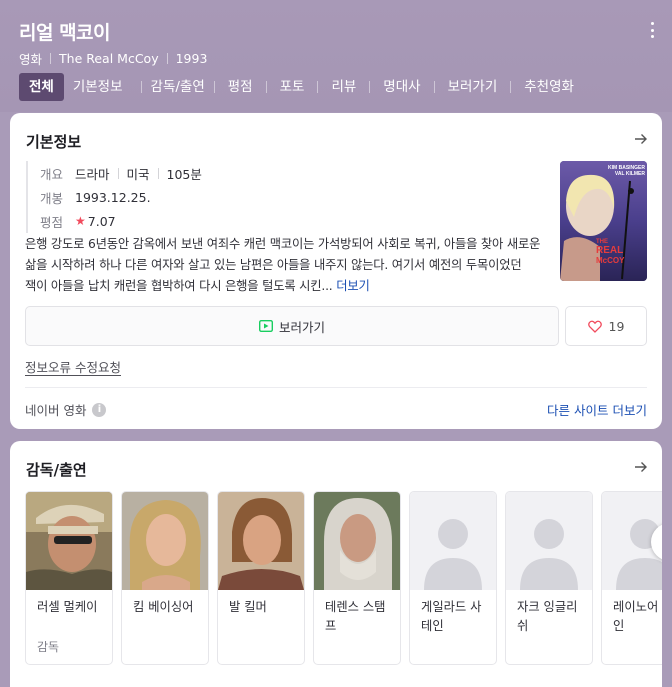 The width and height of the screenshot is (672, 687). What do you see at coordinates (52, 198) in the screenshot?
I see `release-label: 개봉` at bounding box center [52, 198].